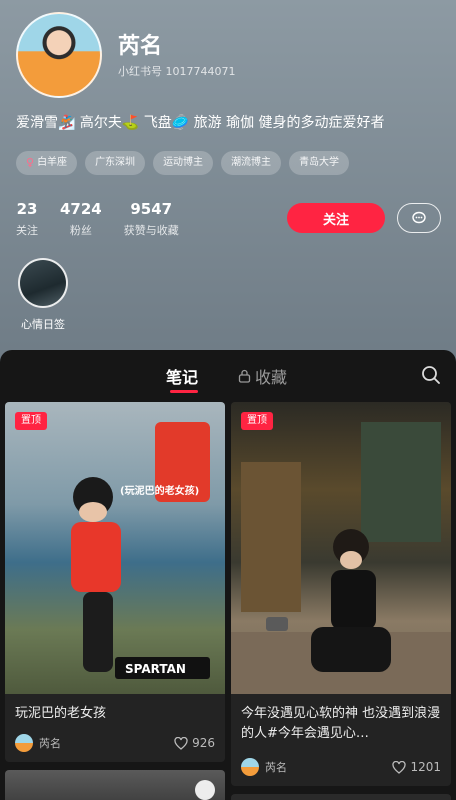 This screenshot has width=456, height=800. I want to click on stat-value: 4724, so click(81, 209).